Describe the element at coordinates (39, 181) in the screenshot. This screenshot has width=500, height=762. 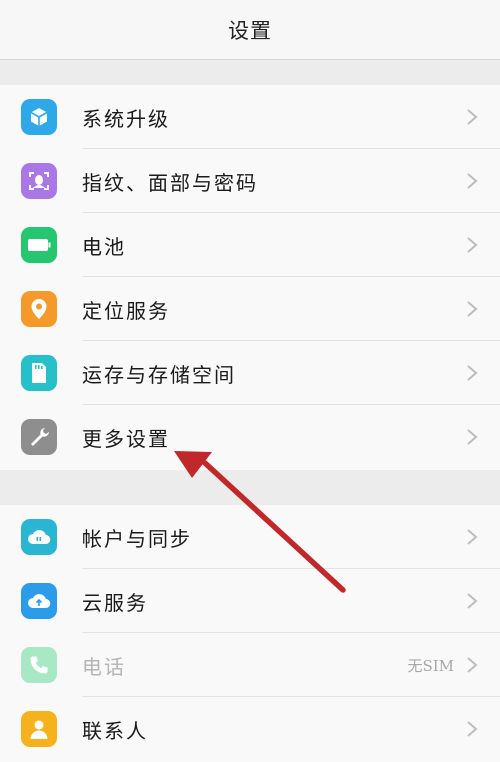
I see `face-scan-icon` at that location.